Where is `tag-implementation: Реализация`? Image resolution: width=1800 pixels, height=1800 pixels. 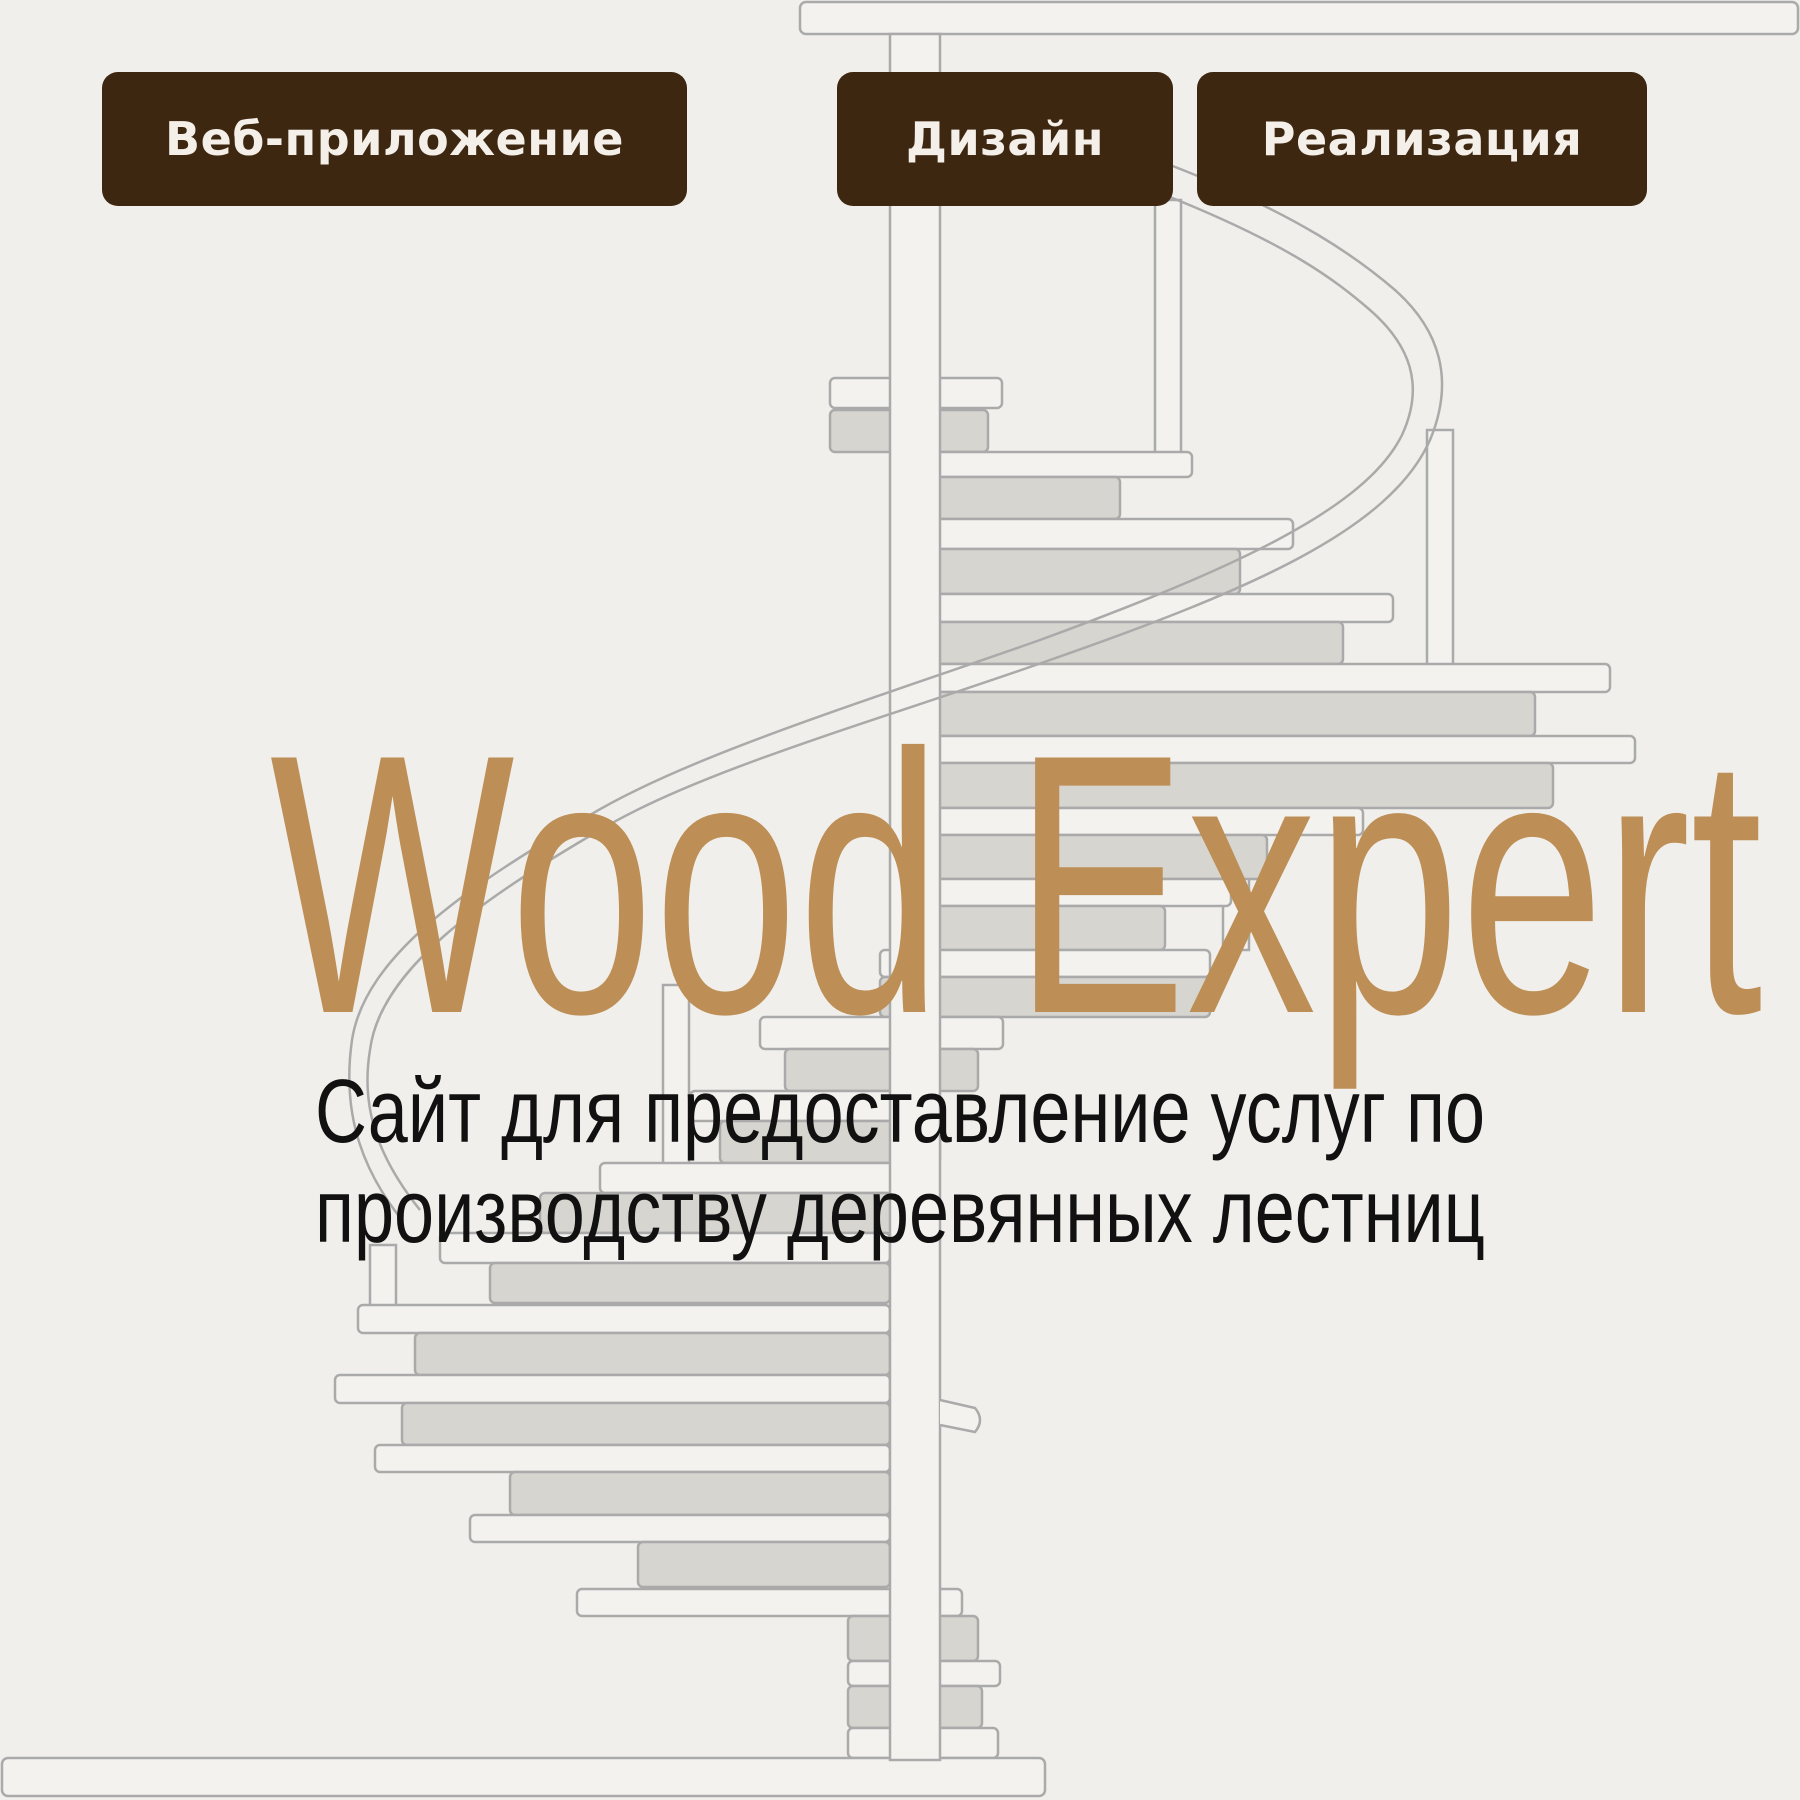 tag-implementation: Реализация is located at coordinates (1422, 139).